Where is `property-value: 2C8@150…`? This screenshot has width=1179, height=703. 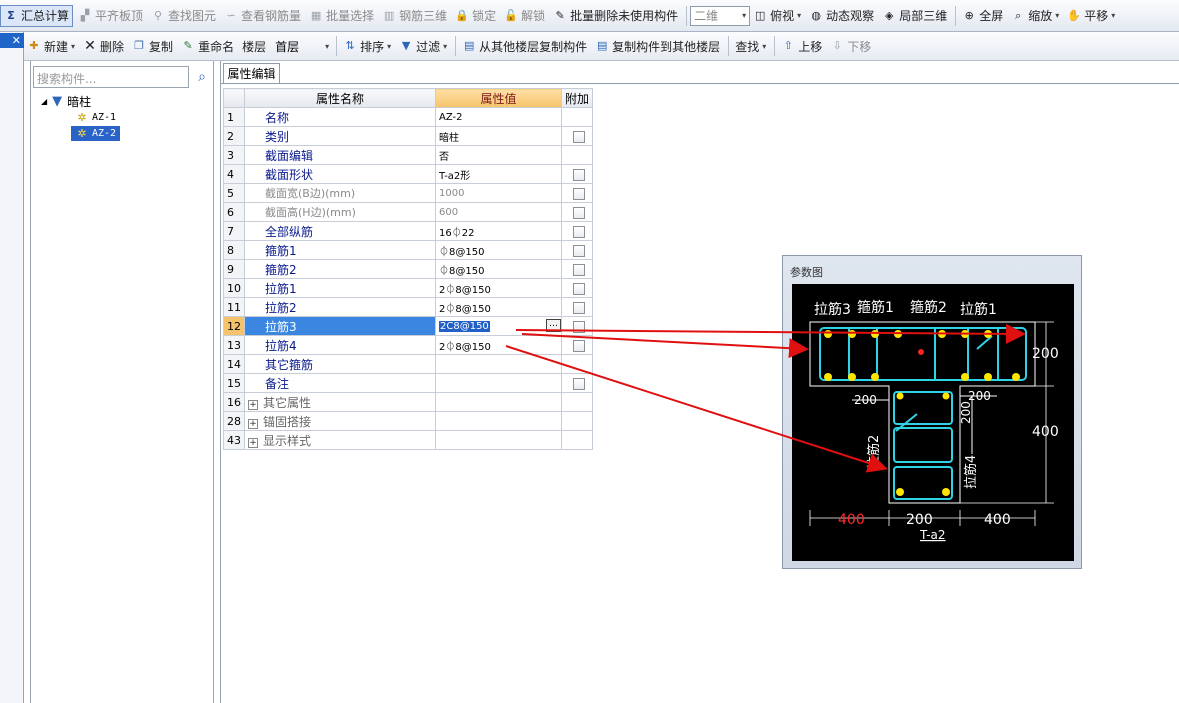
property-value: 2C8@150… is located at coordinates (498, 326).